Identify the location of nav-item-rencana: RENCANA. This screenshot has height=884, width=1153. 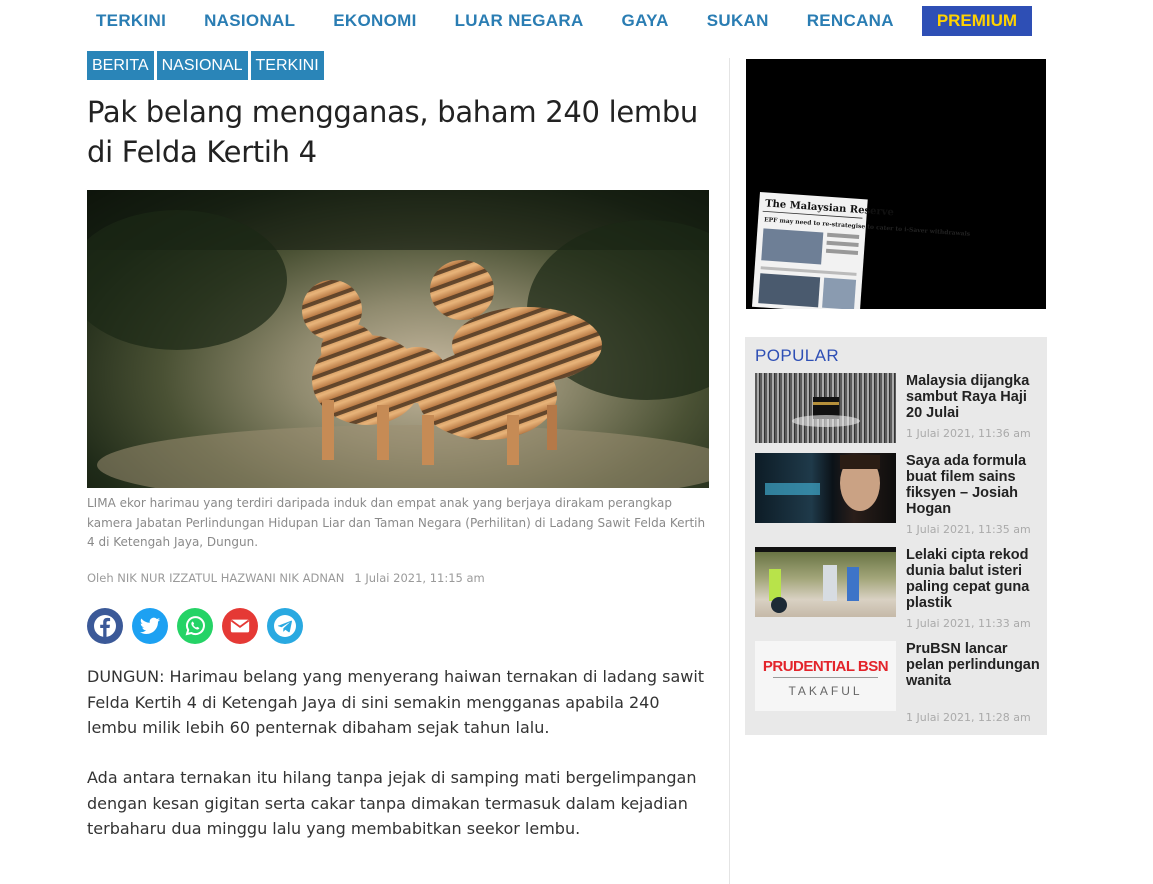
(850, 21).